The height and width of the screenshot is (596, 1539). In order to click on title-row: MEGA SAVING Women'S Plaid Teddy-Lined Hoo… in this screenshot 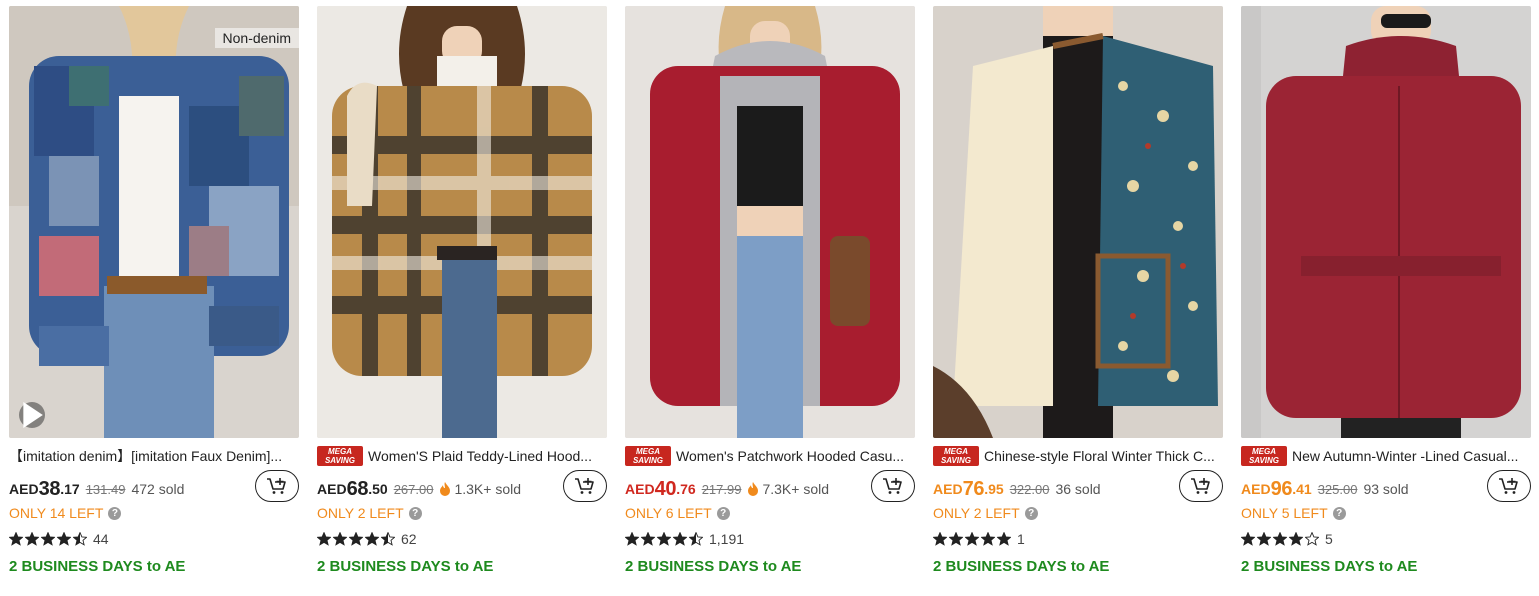, I will do `click(462, 456)`.